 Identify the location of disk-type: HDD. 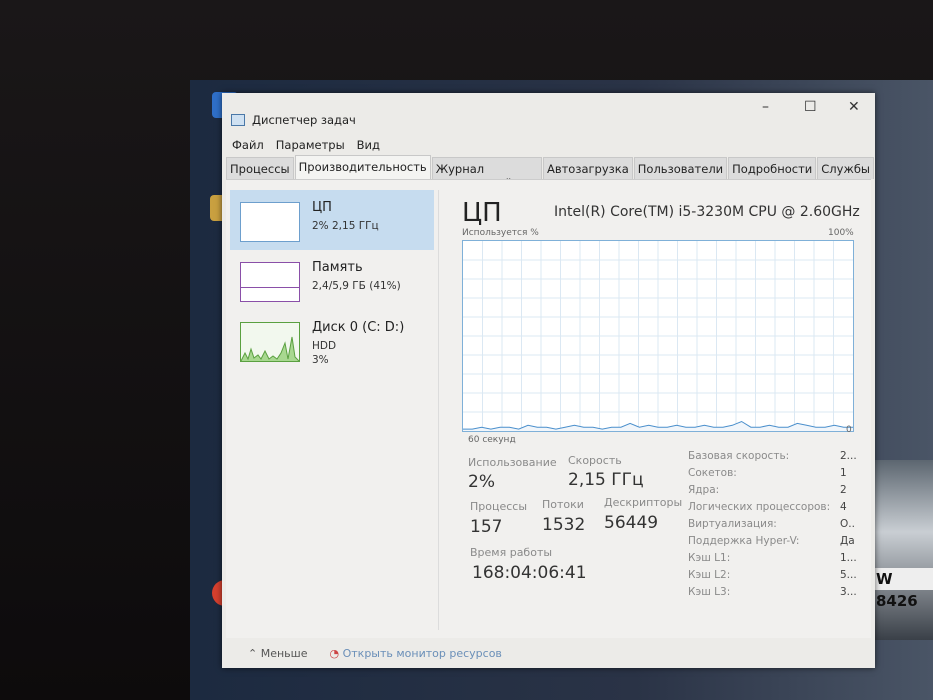
(324, 346).